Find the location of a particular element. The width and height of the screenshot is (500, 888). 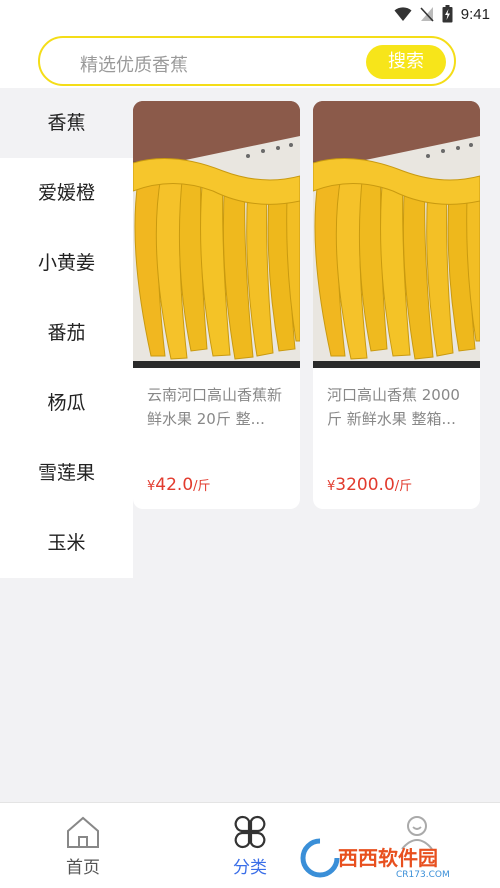

tab-home: 首页 is located at coordinates (83, 845).